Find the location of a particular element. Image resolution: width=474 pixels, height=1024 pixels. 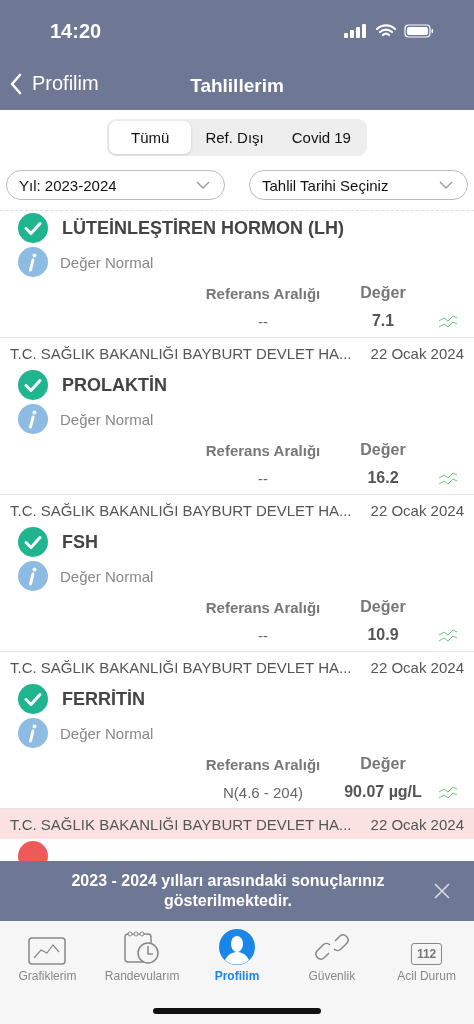

segment-tab: Tümü is located at coordinates (150, 137).